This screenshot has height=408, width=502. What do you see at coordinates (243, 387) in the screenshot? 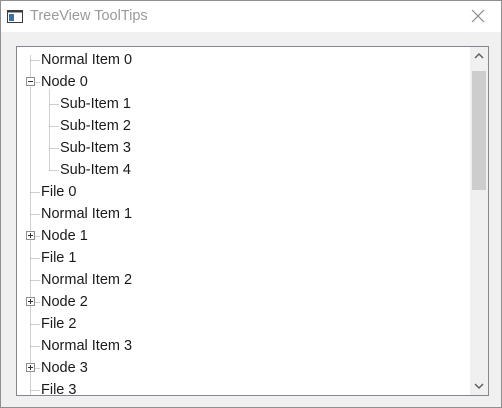
I see `tree-item: File 3` at bounding box center [243, 387].